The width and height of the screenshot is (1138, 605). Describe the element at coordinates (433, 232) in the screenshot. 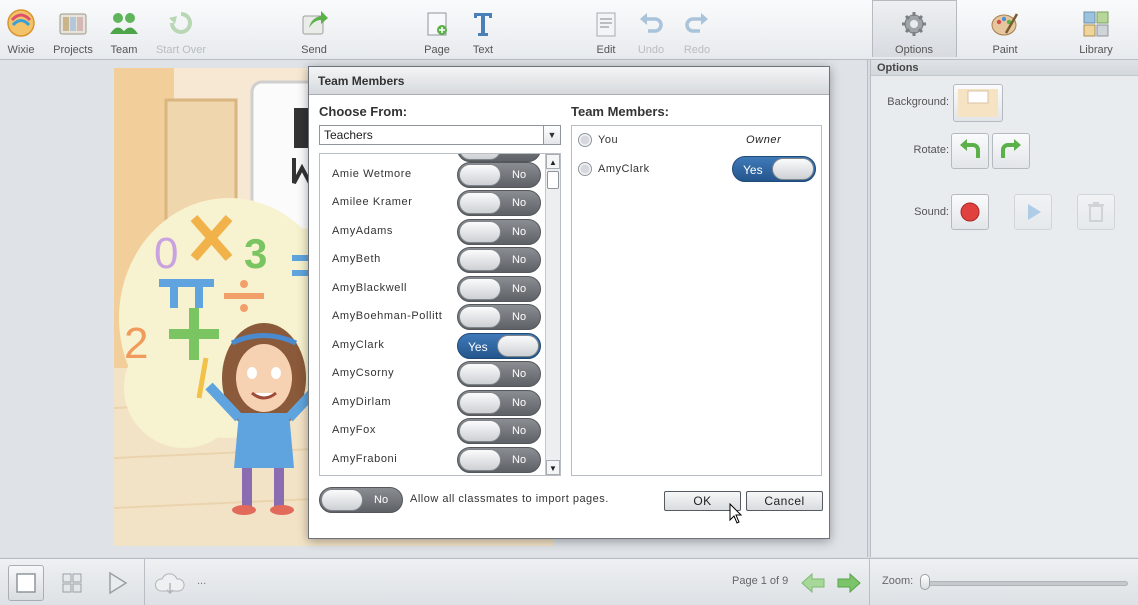

I see `student-row: AmyAdams No` at that location.